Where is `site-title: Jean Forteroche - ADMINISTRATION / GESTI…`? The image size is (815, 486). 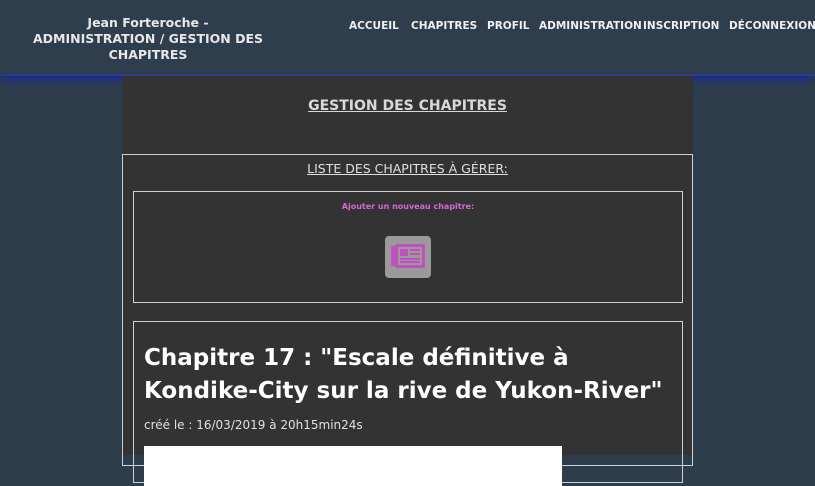 site-title: Jean Forteroche - ADMINISTRATION / GESTI… is located at coordinates (148, 38).